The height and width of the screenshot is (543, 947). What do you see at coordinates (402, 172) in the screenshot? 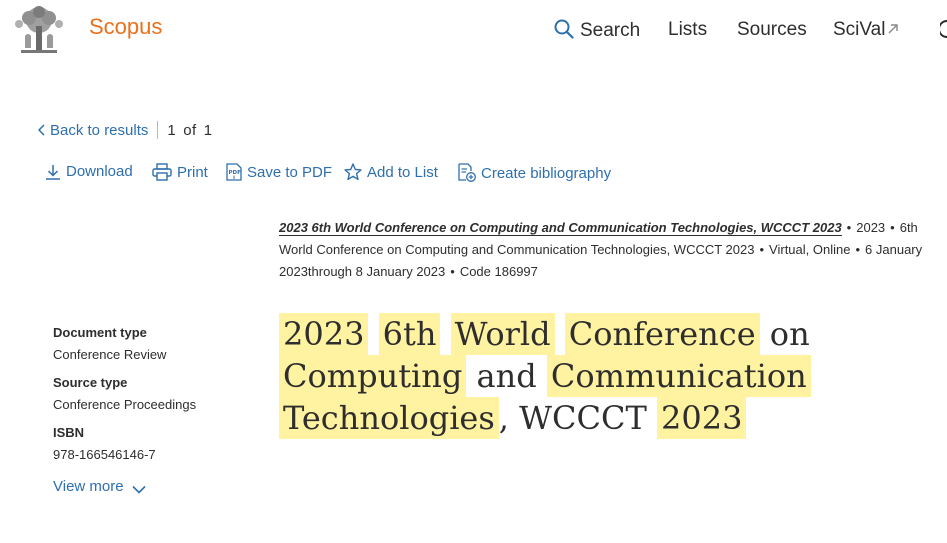
I see `add-to-list-label: Add to List` at bounding box center [402, 172].